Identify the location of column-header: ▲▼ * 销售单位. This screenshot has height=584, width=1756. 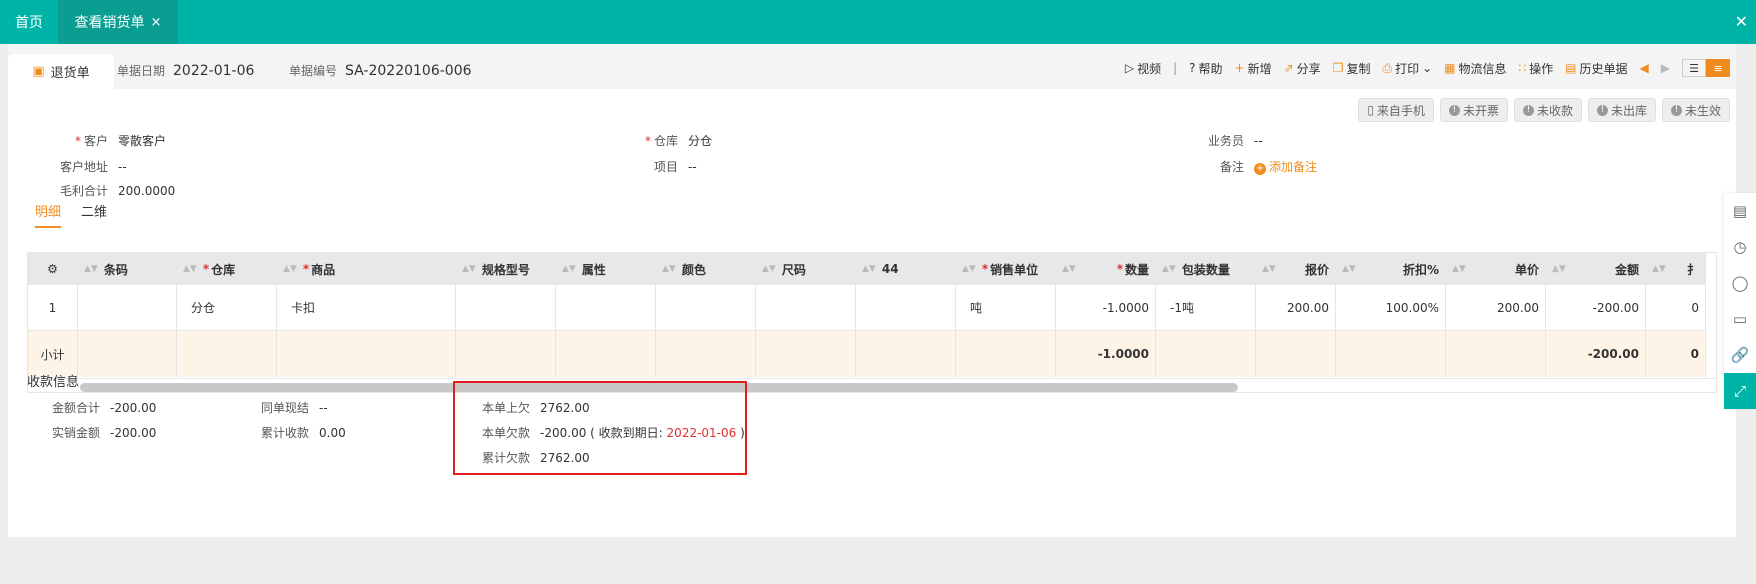
(1006, 269).